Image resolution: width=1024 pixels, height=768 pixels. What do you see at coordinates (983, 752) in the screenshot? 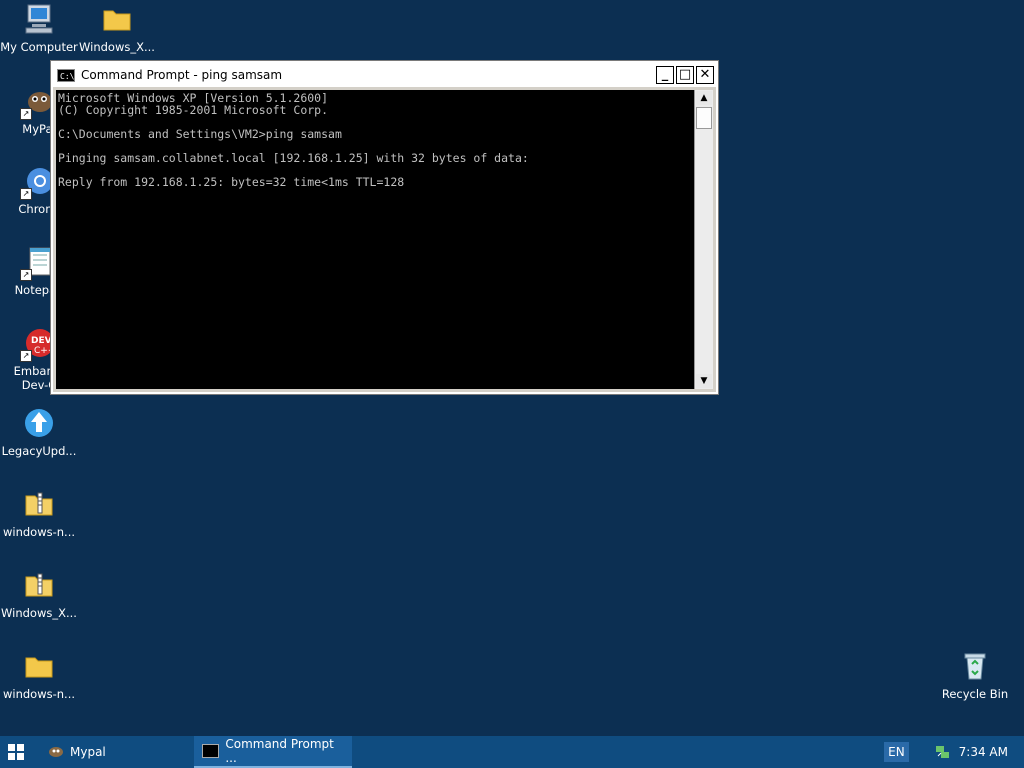
I see `clock: 7:34 AM` at bounding box center [983, 752].